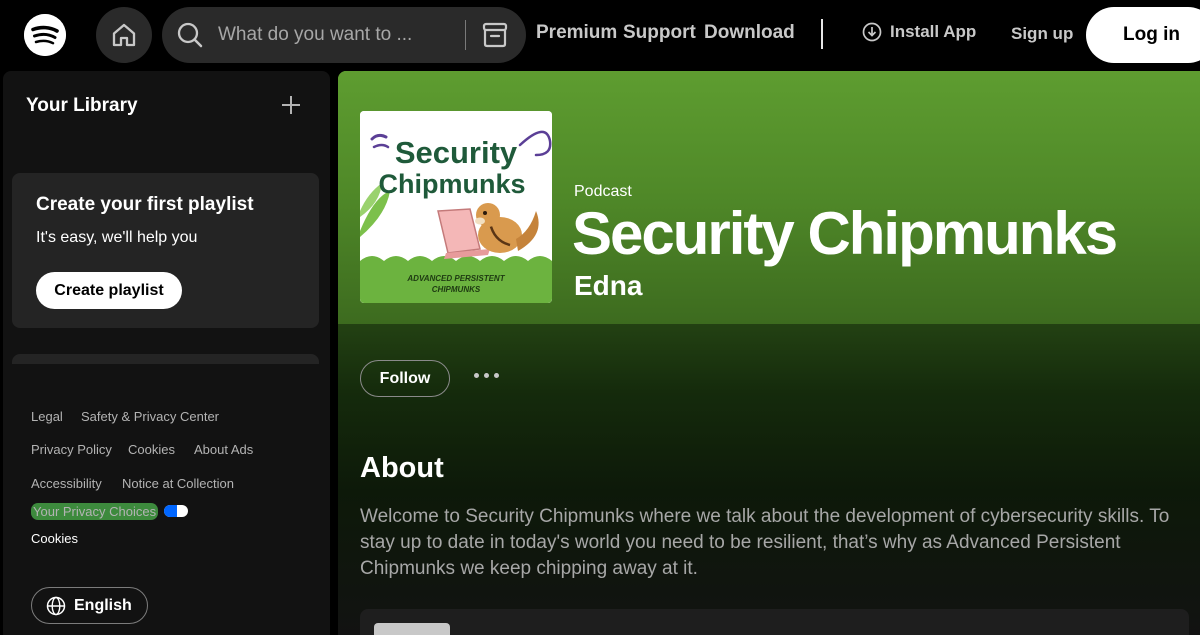  Describe the element at coordinates (291, 105) in the screenshot. I see `plus-icon` at that location.